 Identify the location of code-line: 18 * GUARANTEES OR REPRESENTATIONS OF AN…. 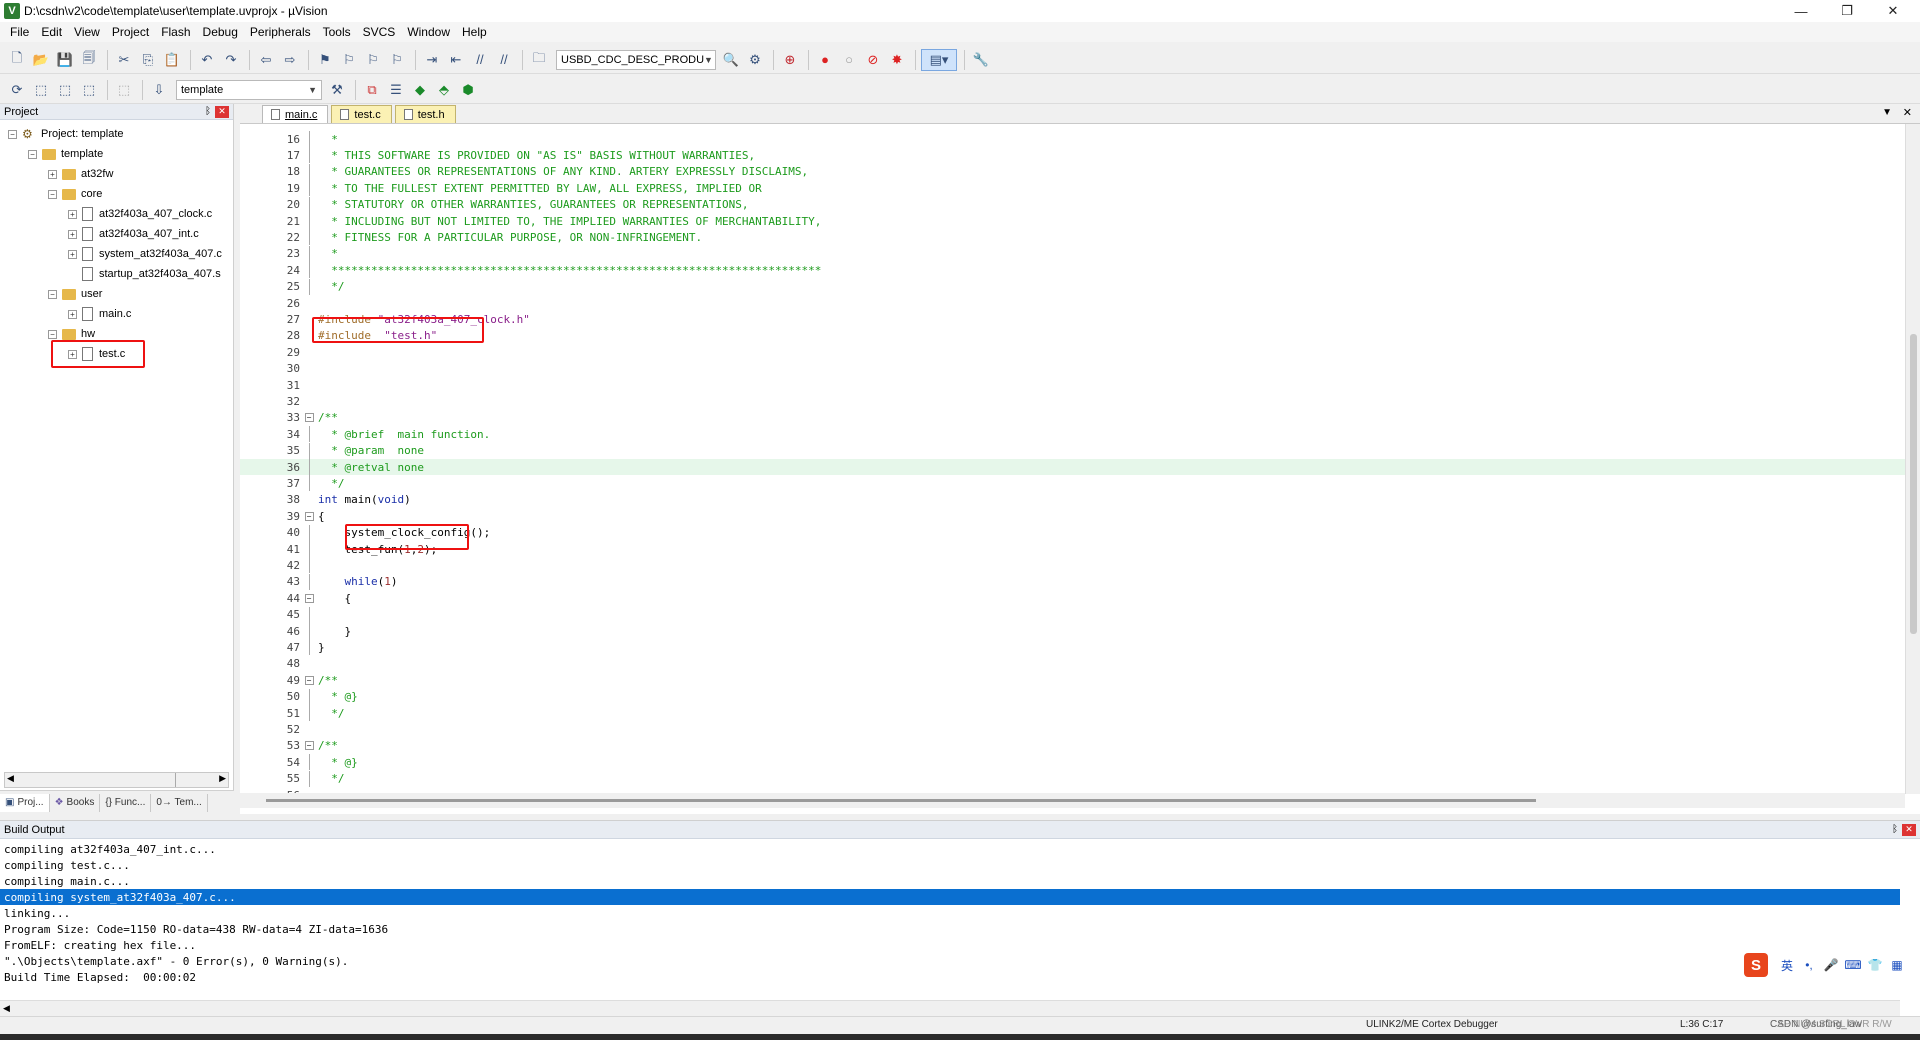
(1072, 171).